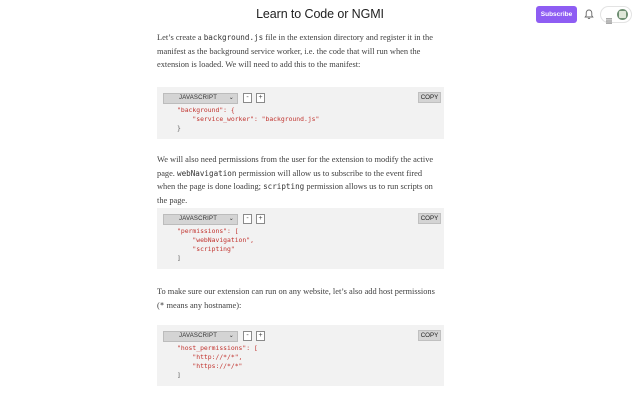  What do you see at coordinates (179, 128) in the screenshot?
I see `code-line: }` at bounding box center [179, 128].